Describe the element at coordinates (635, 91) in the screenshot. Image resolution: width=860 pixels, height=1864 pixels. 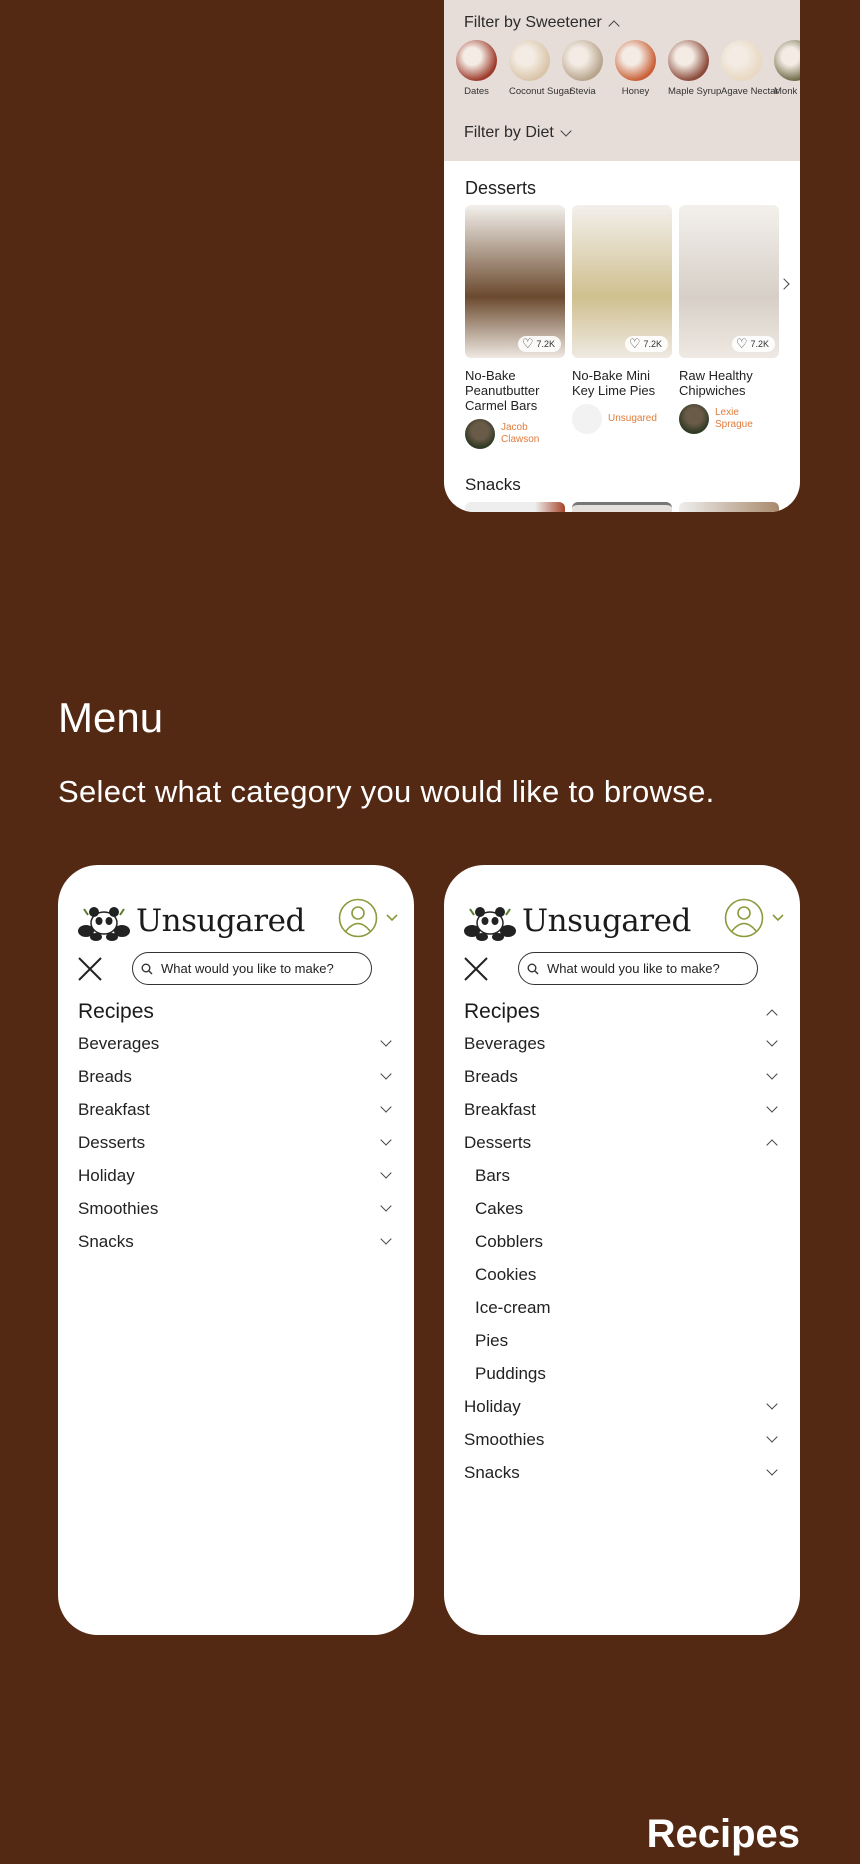
I see `sweetener-label: Honey` at that location.